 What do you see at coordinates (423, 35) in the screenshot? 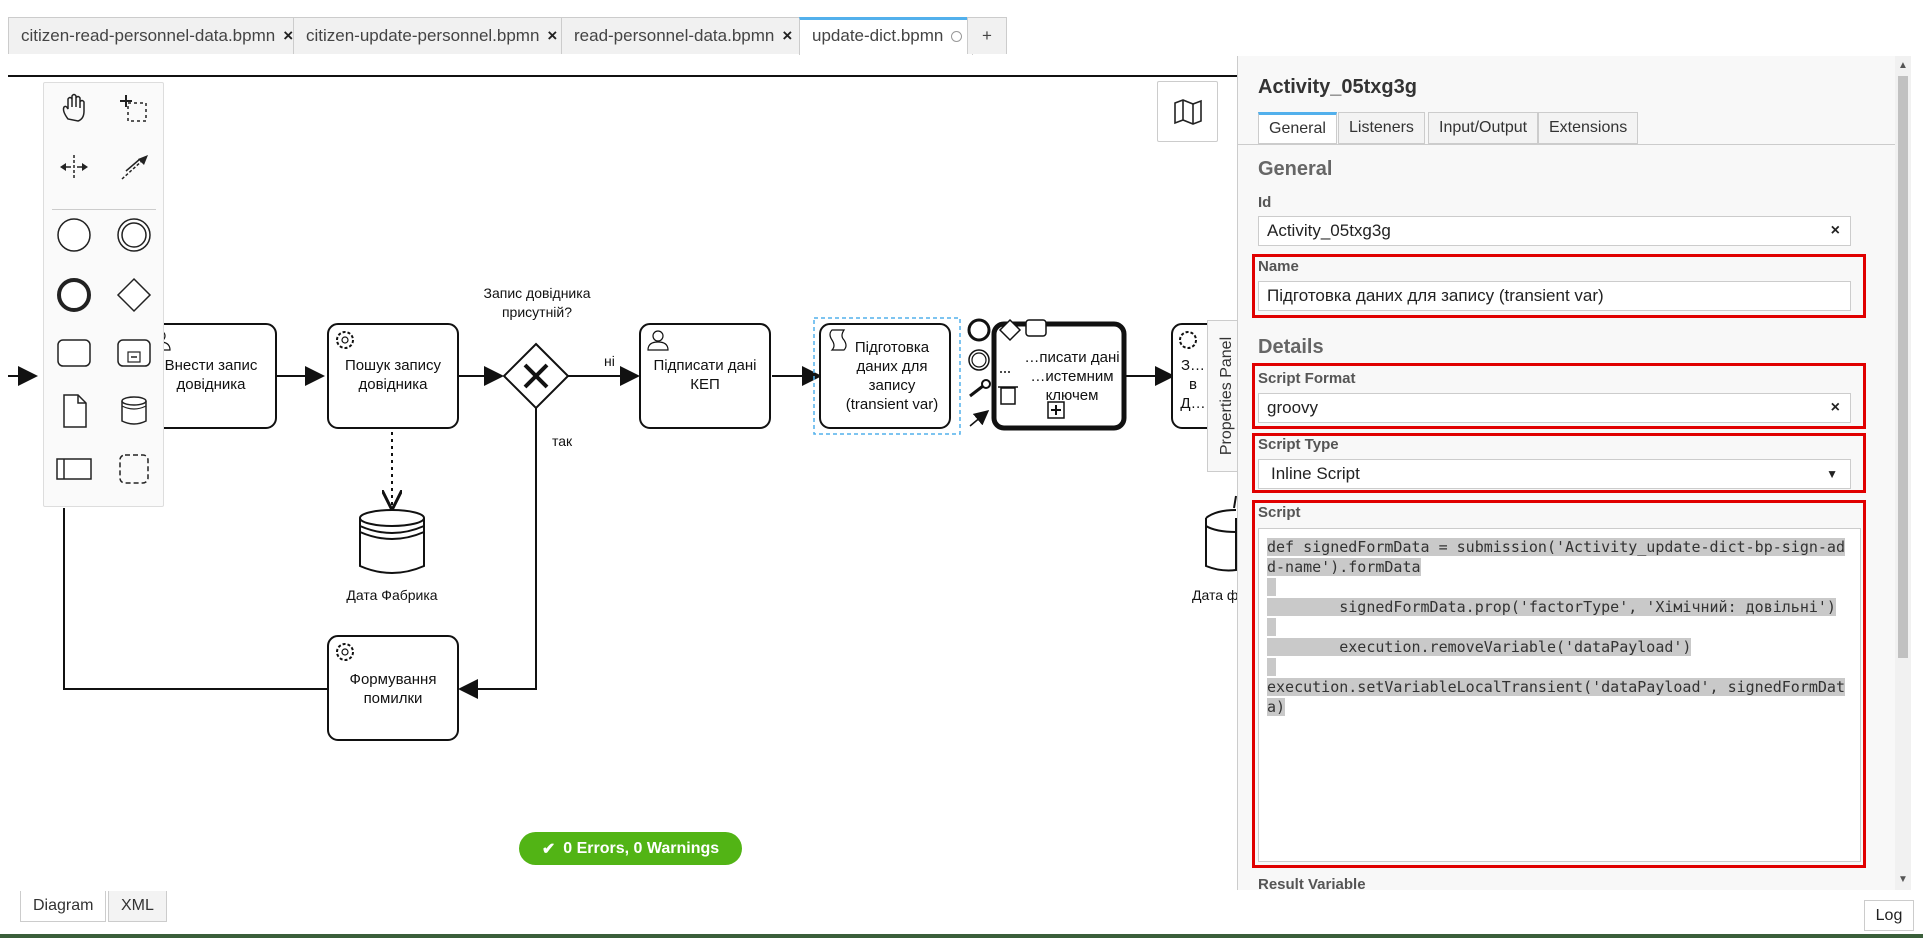
I see `tab-label: citizen-update-personnel.bpmn` at bounding box center [423, 35].